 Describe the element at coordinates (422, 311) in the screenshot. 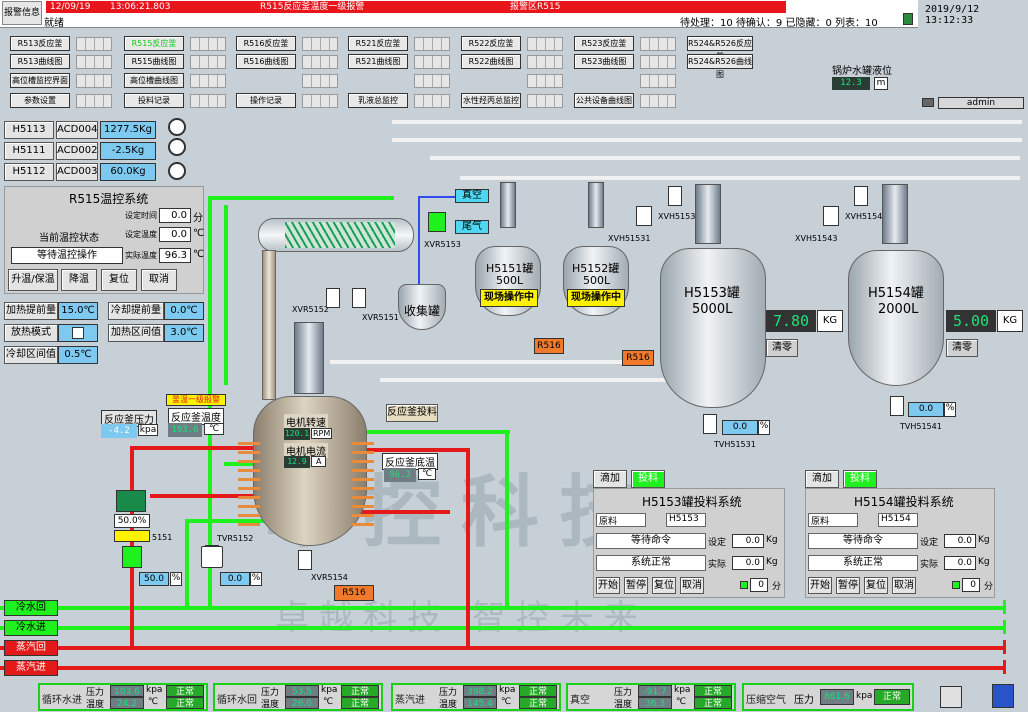

I see `collector-label: 收集罐` at that location.